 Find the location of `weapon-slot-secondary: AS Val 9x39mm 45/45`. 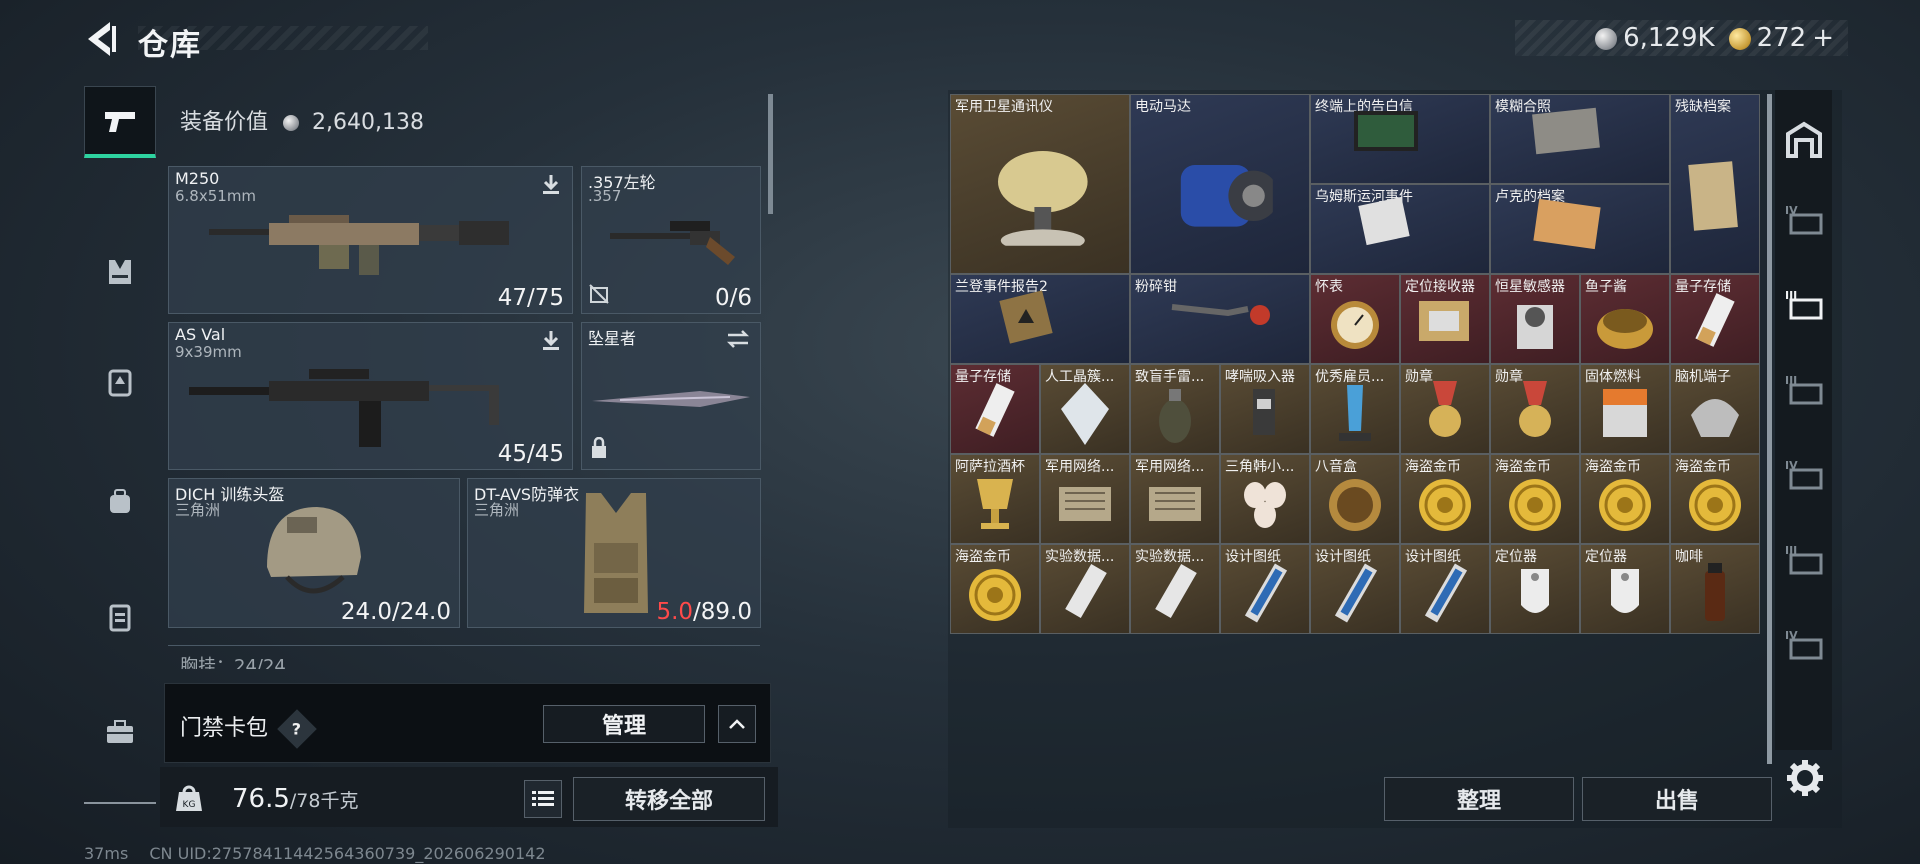

weapon-slot-secondary: AS Val 9x39mm 45/45 is located at coordinates (370, 396).